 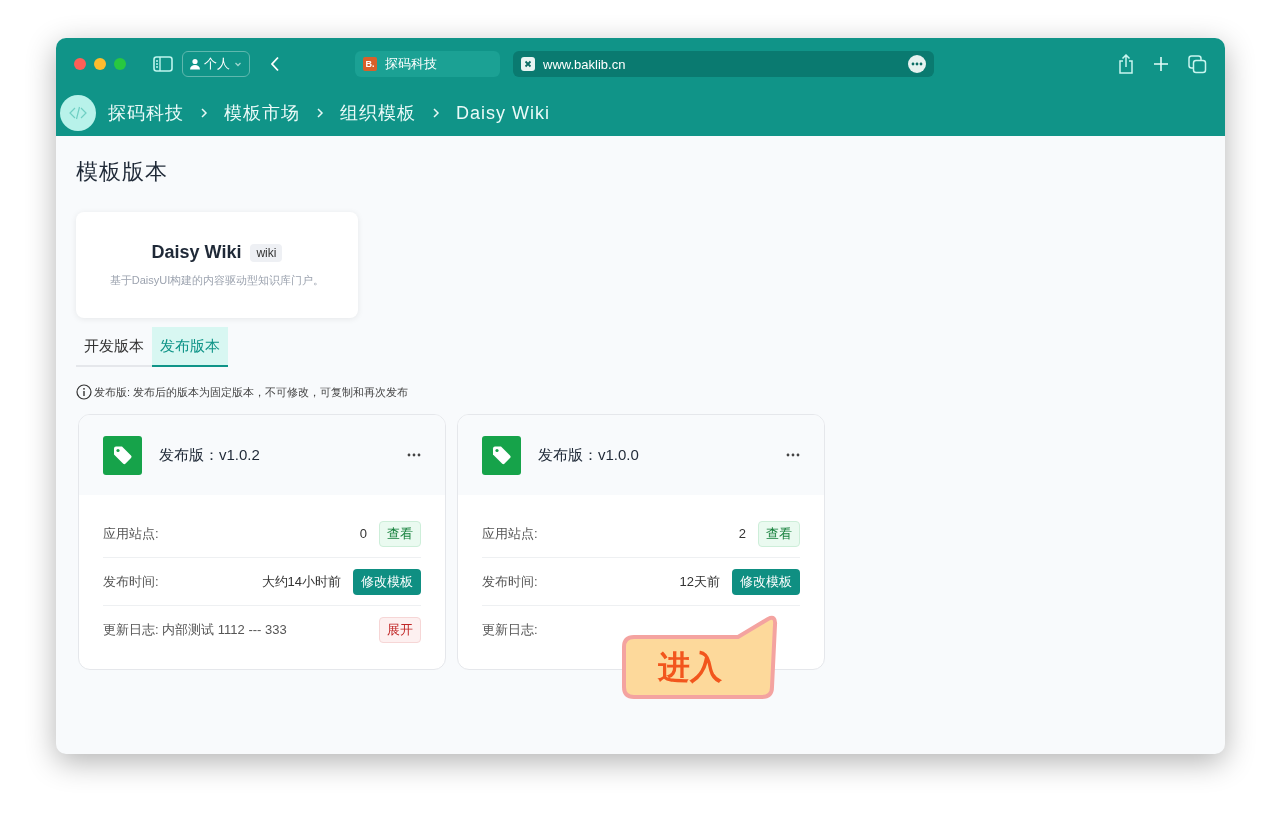 What do you see at coordinates (510, 629) in the screenshot?
I see `changelog-text: 更新日志:` at bounding box center [510, 629].